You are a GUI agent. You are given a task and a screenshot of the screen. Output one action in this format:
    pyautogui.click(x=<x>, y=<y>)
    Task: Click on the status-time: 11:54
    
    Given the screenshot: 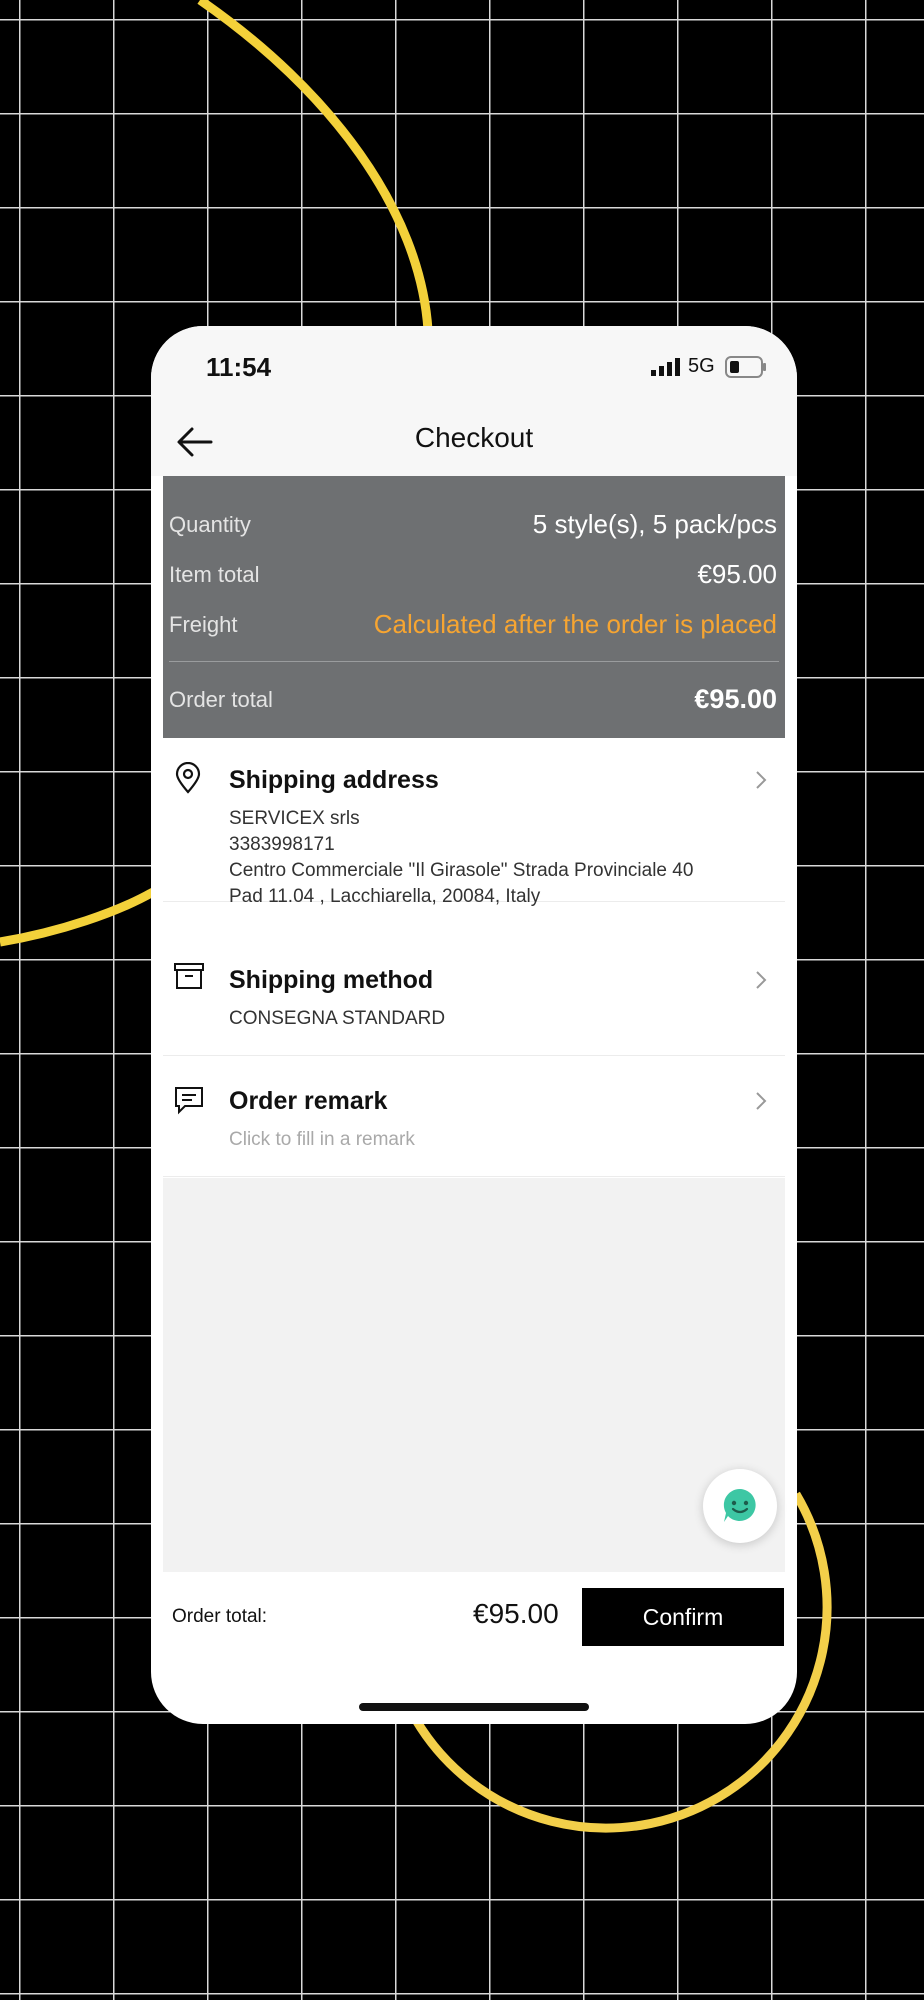 What is the action you would take?
    pyautogui.click(x=239, y=367)
    